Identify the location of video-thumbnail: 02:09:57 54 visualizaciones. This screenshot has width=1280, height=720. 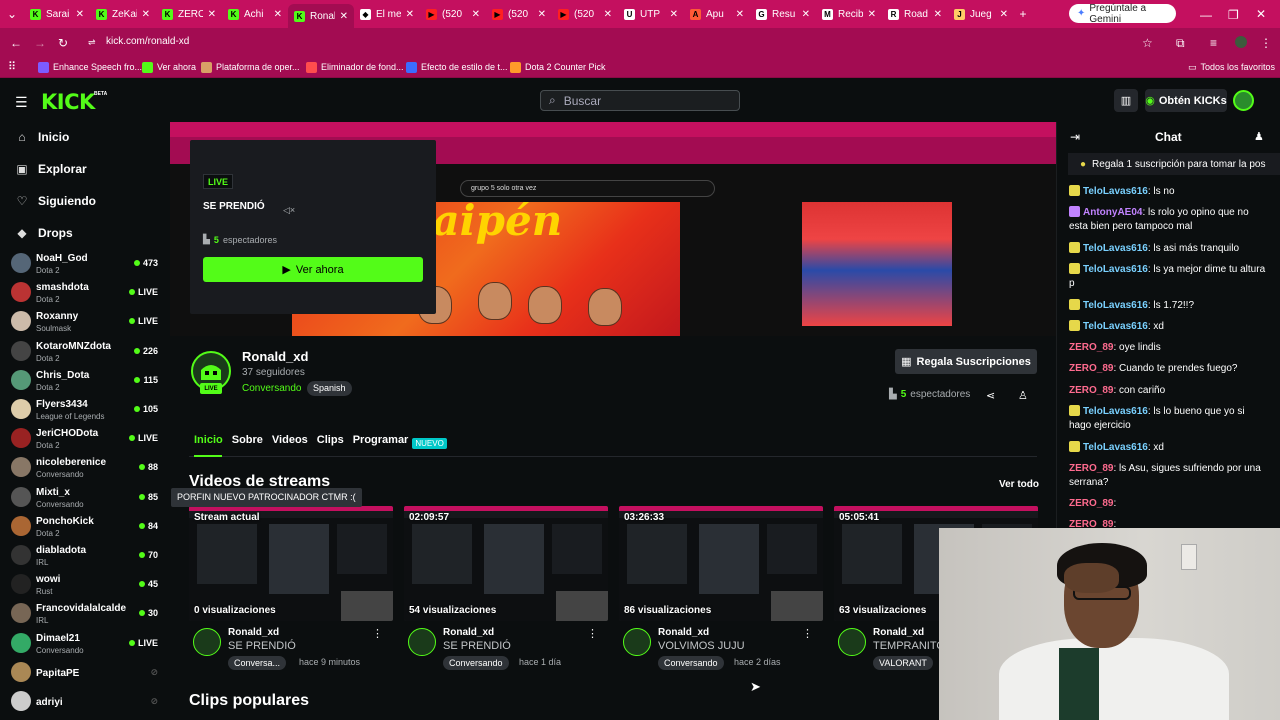
(506, 563).